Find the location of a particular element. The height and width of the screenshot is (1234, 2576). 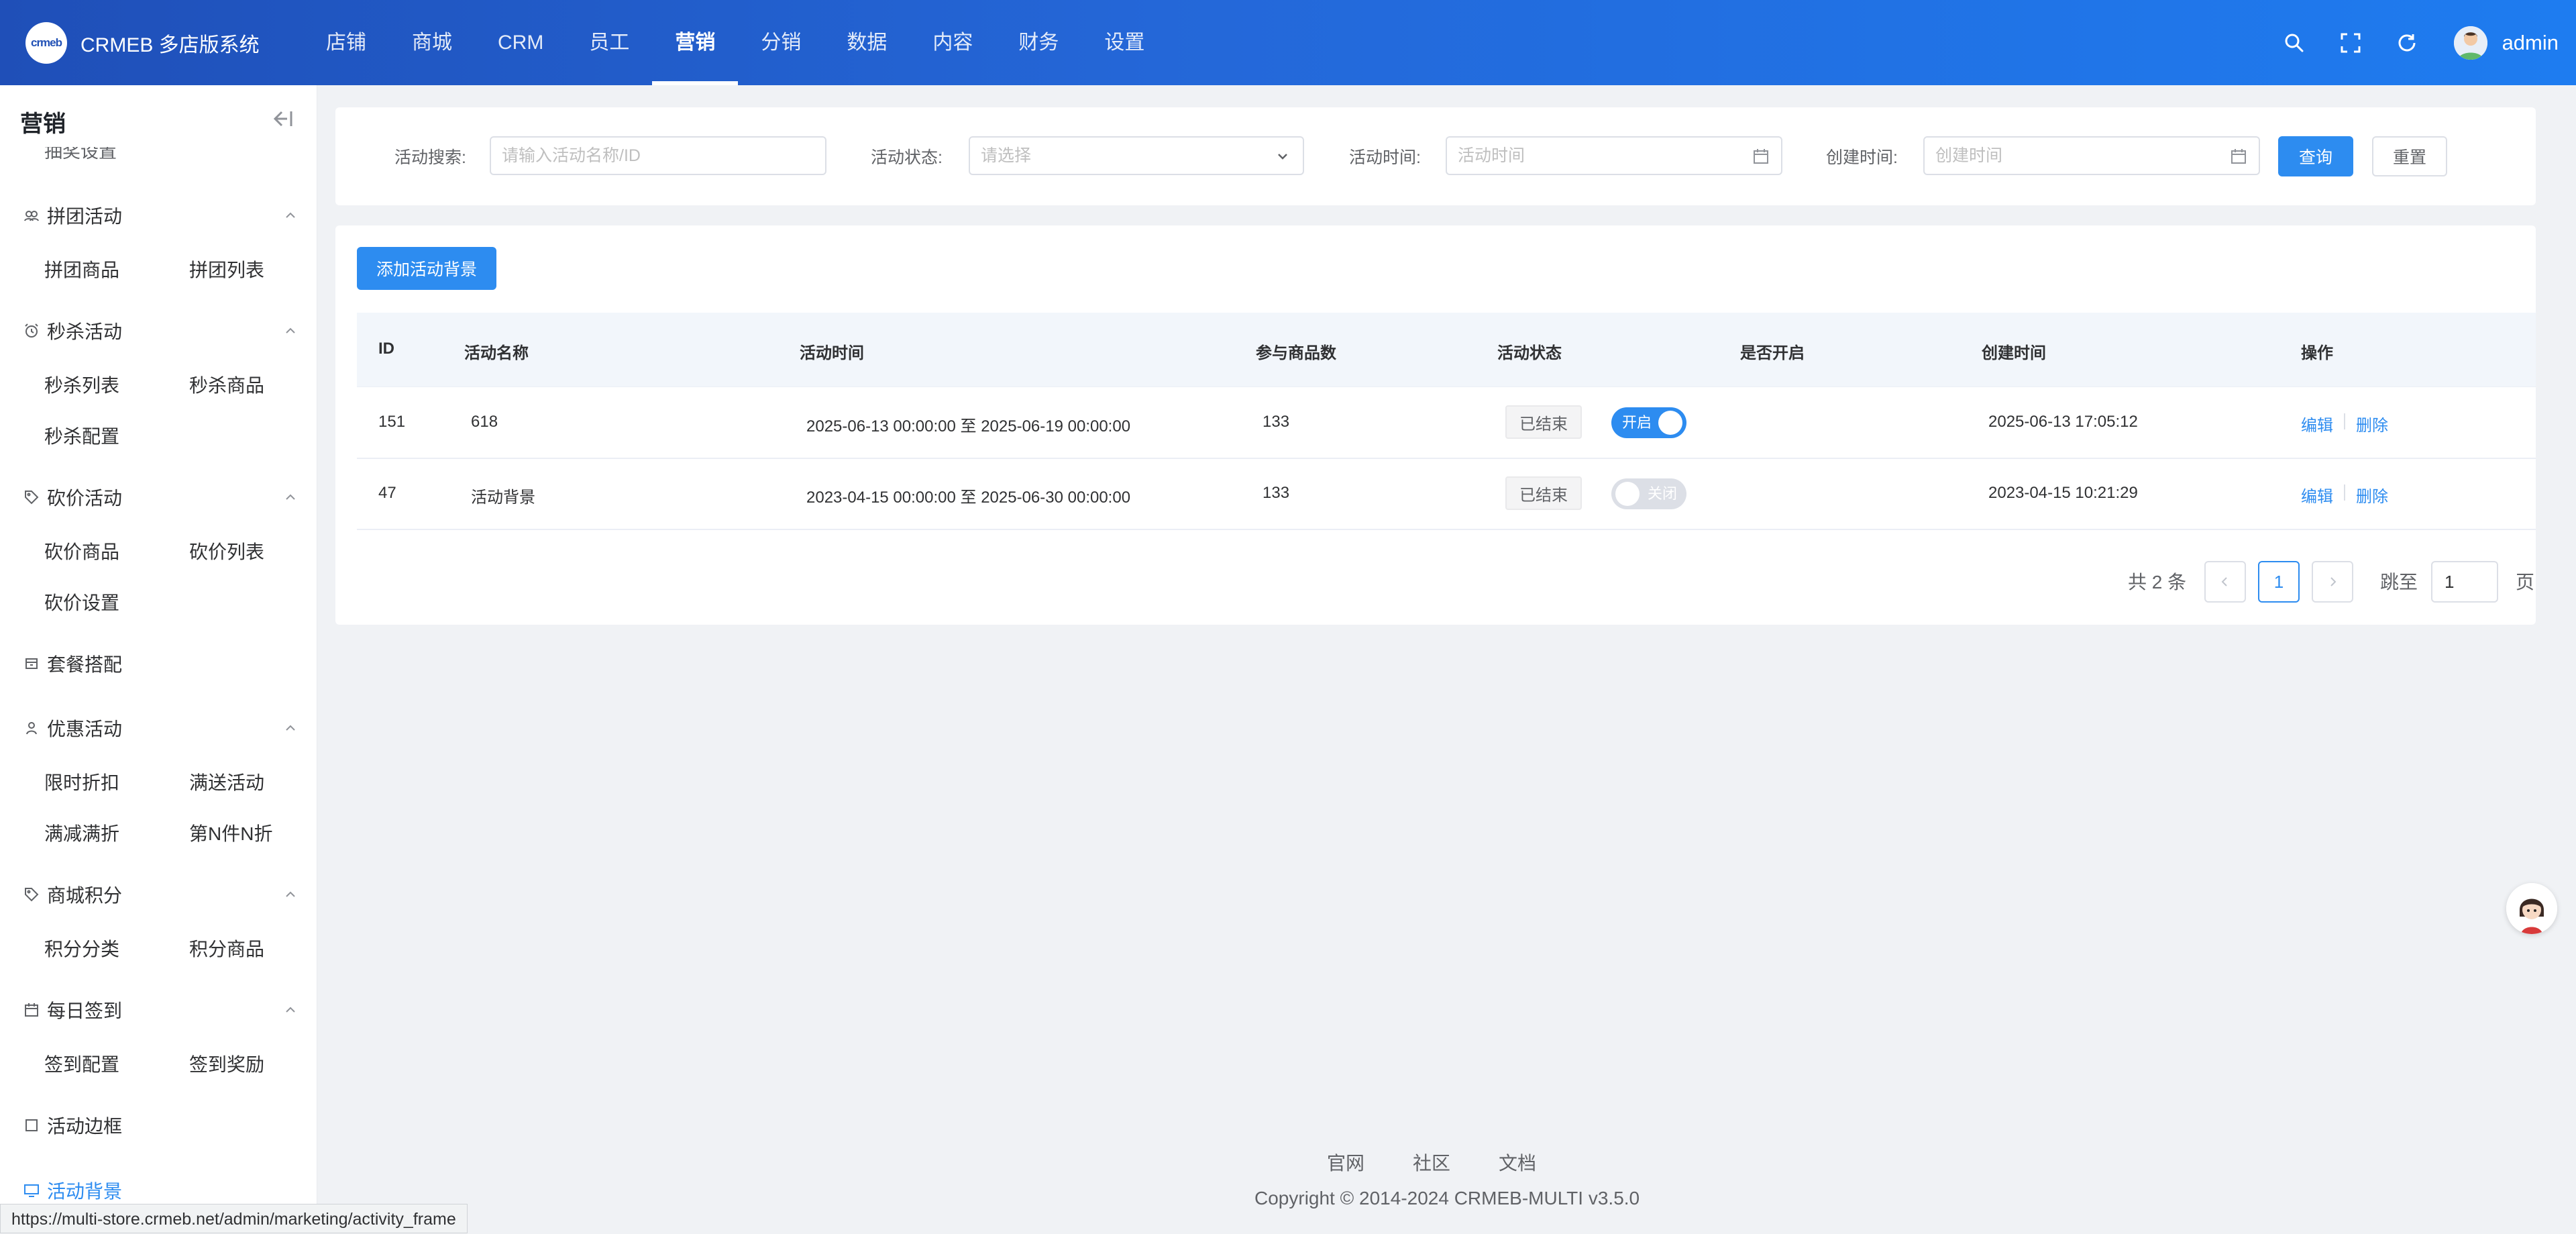

sidebar-item-lottery-settings: 抽奖设置 is located at coordinates (80, 154).